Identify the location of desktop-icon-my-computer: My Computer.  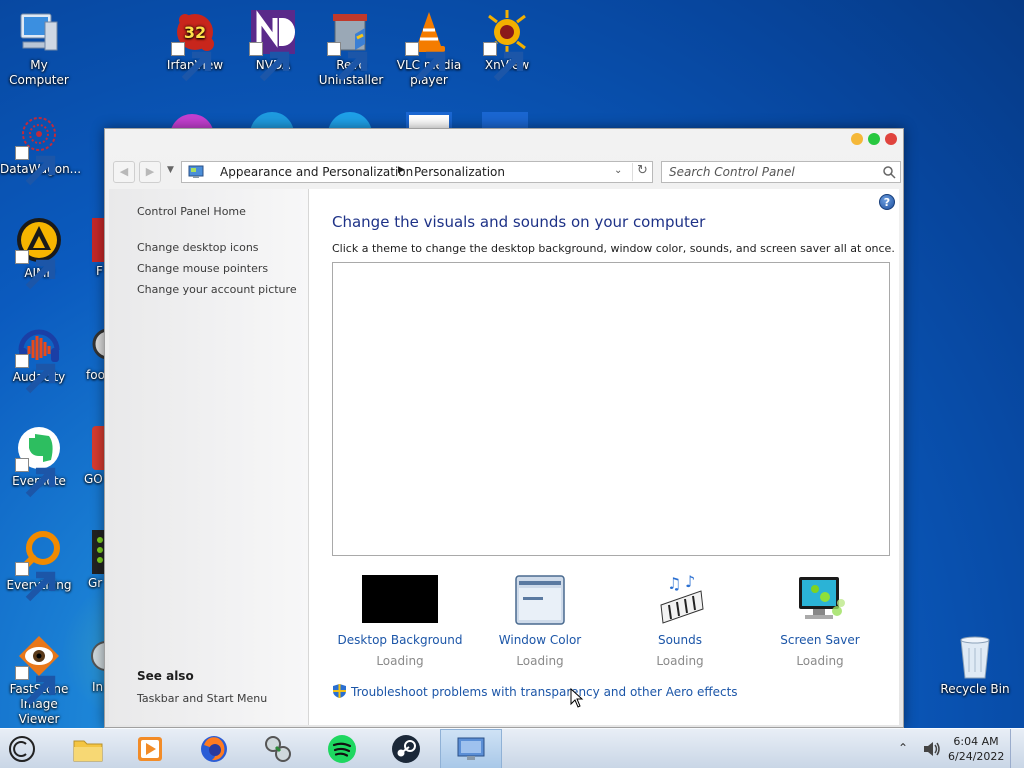
(39, 48).